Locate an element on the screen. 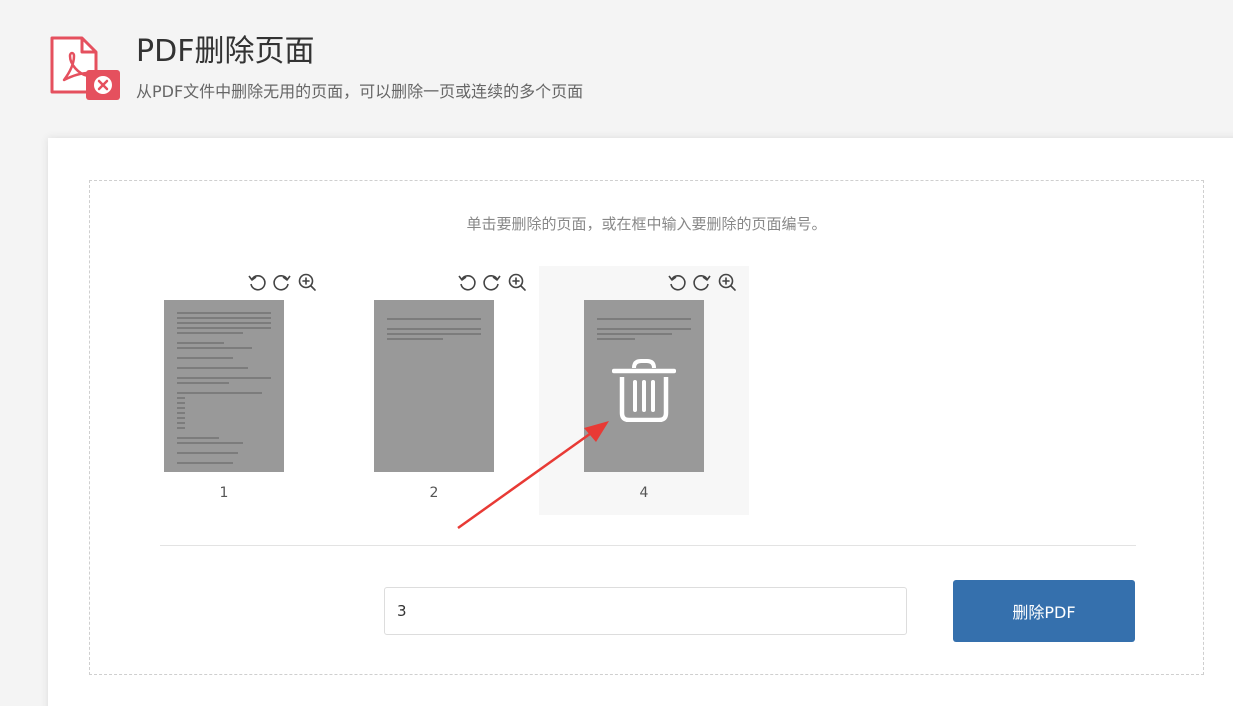 This screenshot has width=1233, height=706. page-thumbnail-selected: 4 is located at coordinates (644, 390).